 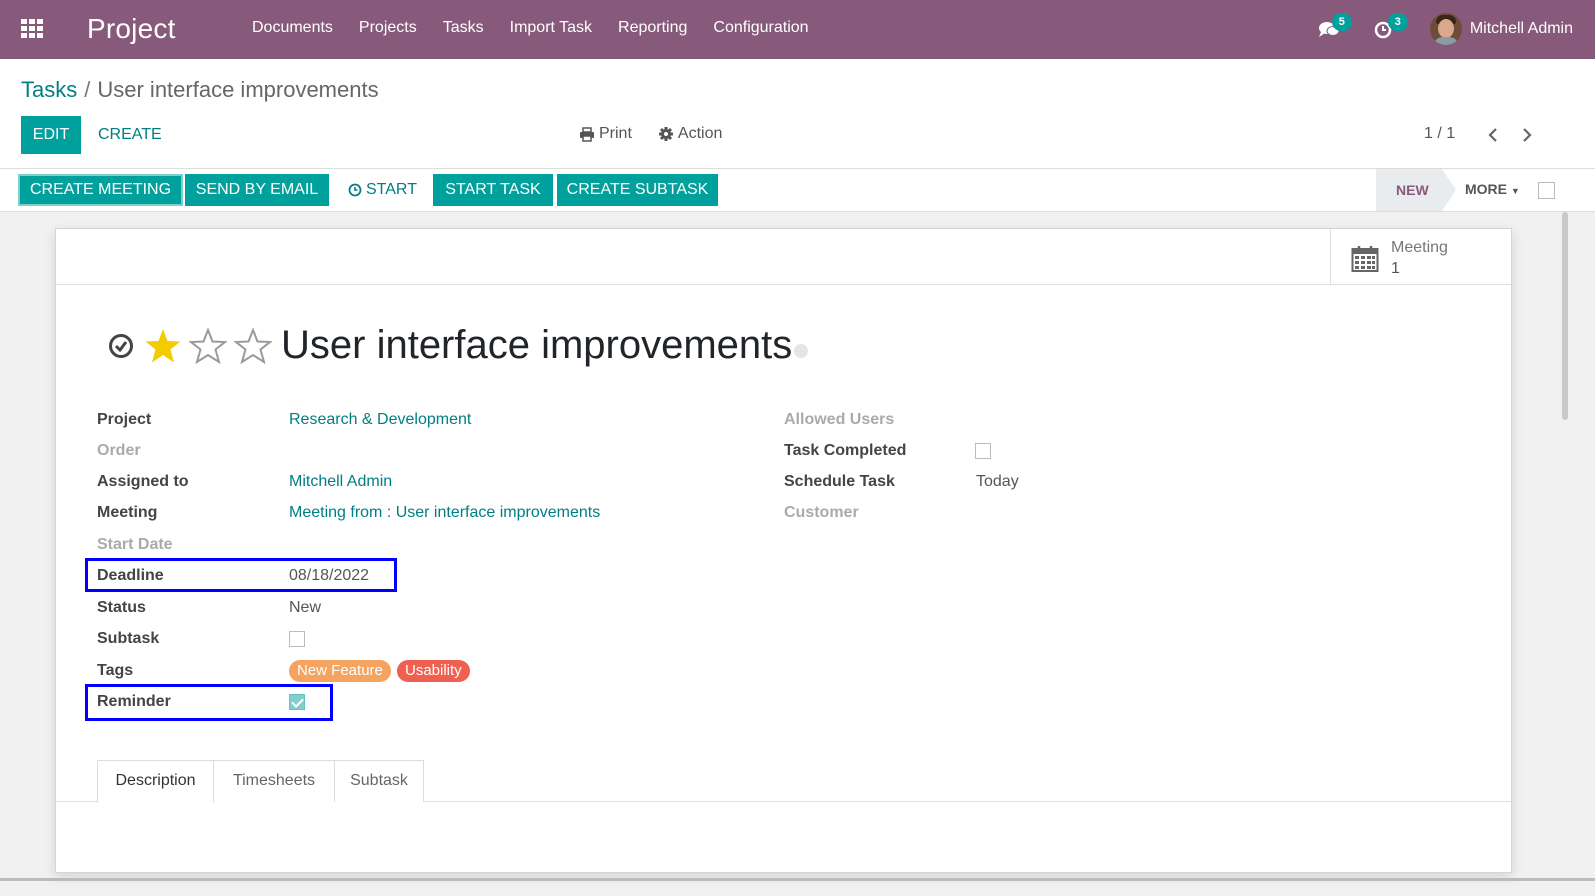 I want to click on activities-button: 3, so click(x=1391, y=26).